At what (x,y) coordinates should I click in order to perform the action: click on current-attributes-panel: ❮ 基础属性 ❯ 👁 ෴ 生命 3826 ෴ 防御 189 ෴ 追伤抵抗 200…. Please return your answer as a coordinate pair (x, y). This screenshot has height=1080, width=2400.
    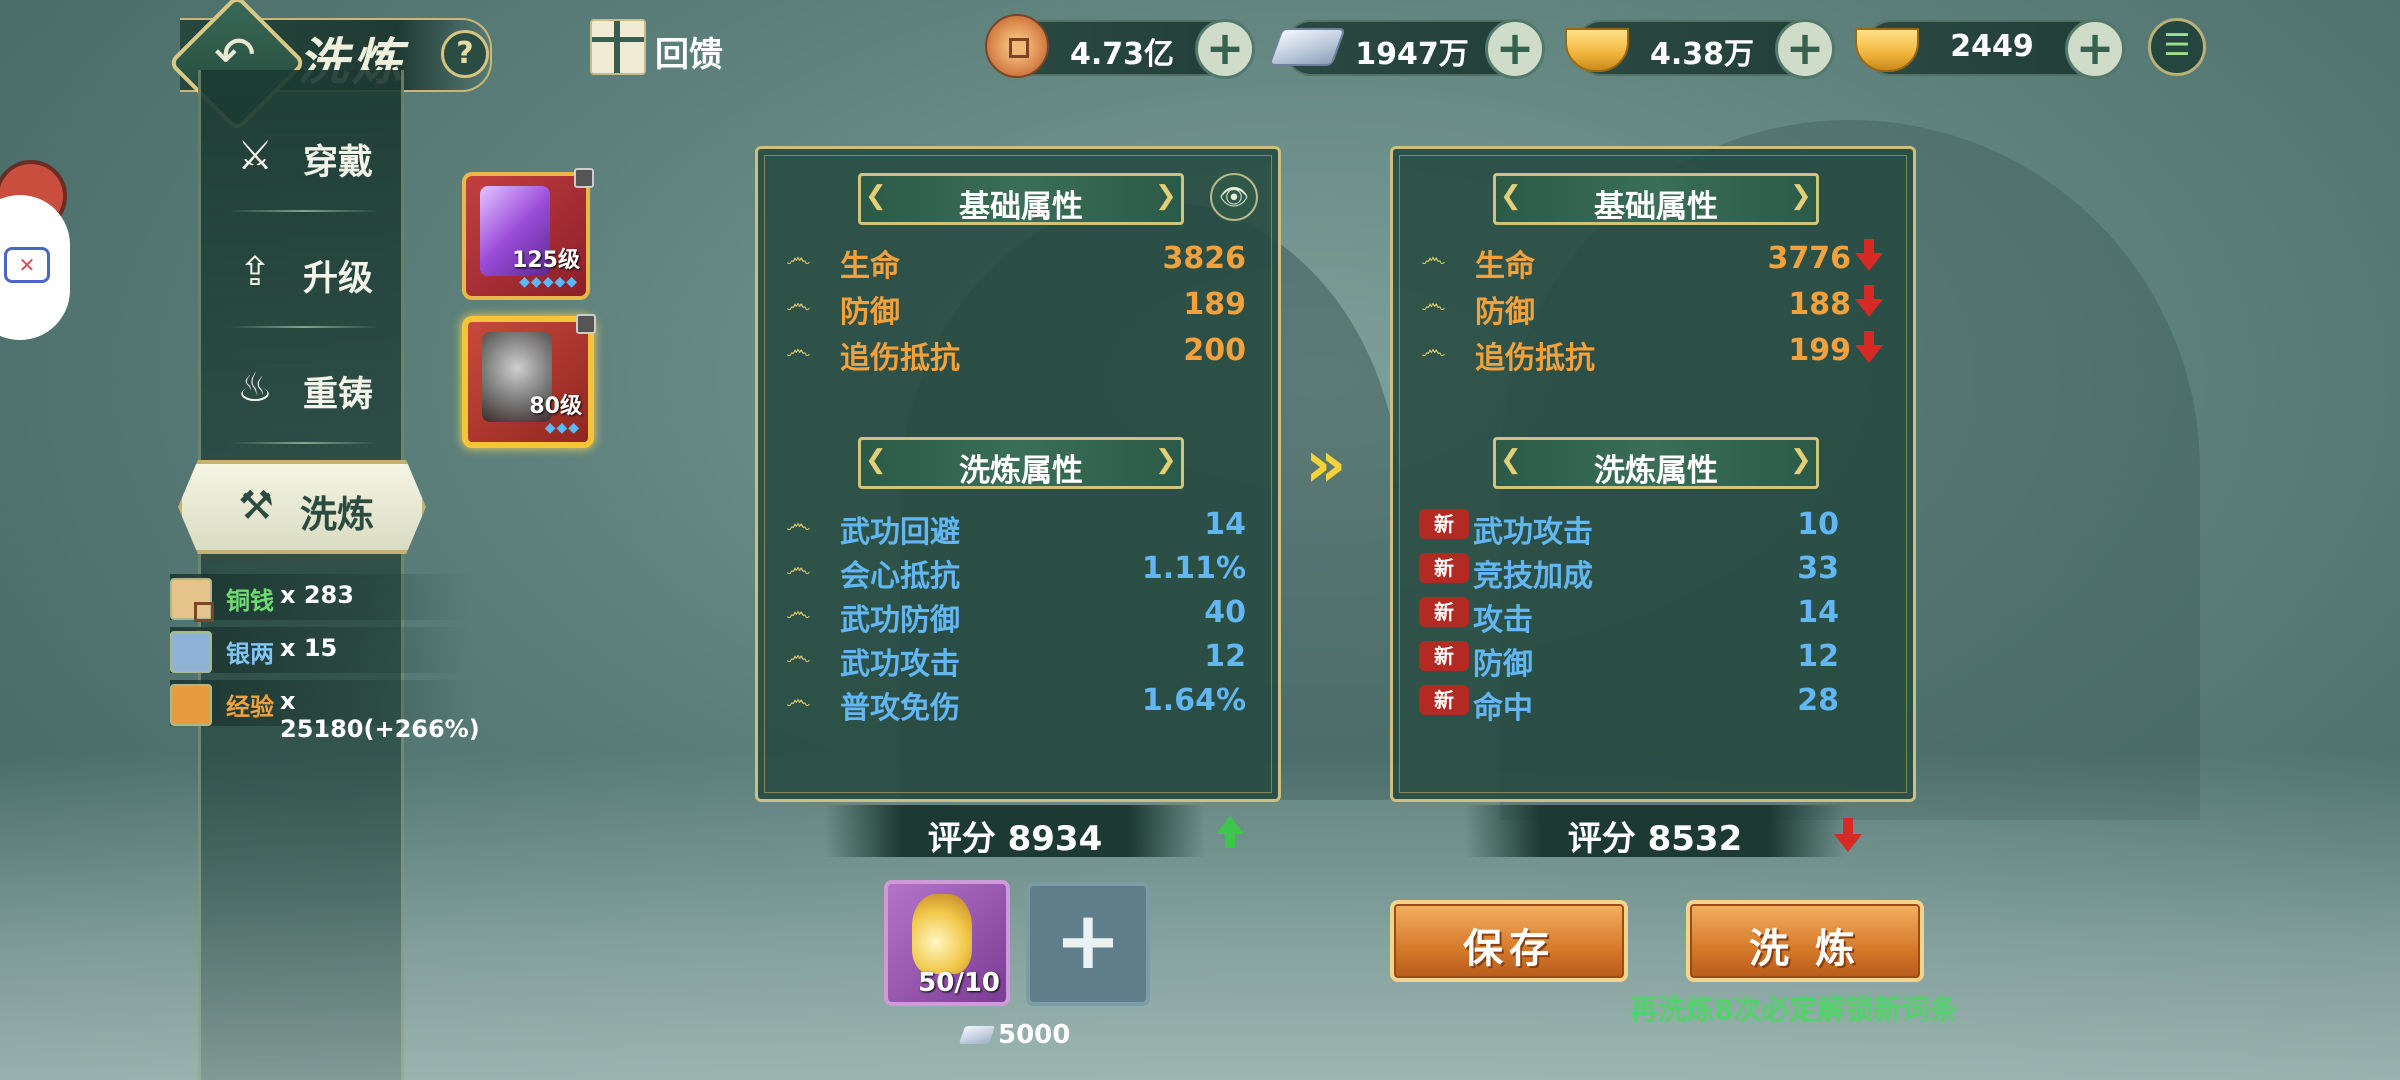
    Looking at the image, I should click on (1018, 474).